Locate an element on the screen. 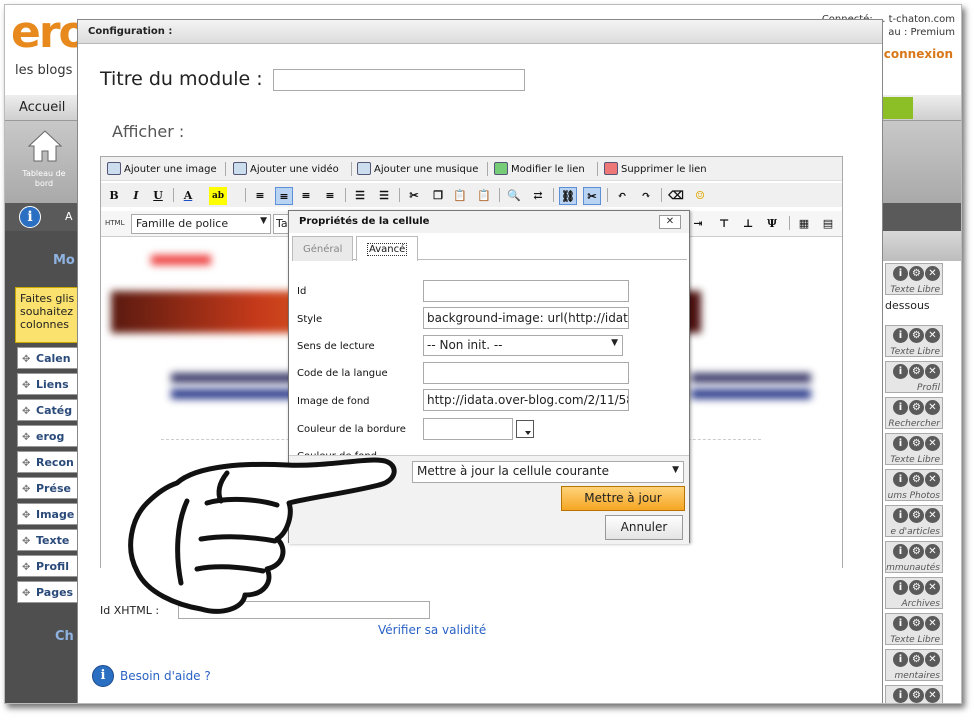  module-item: ✥ Image is located at coordinates (48, 514).